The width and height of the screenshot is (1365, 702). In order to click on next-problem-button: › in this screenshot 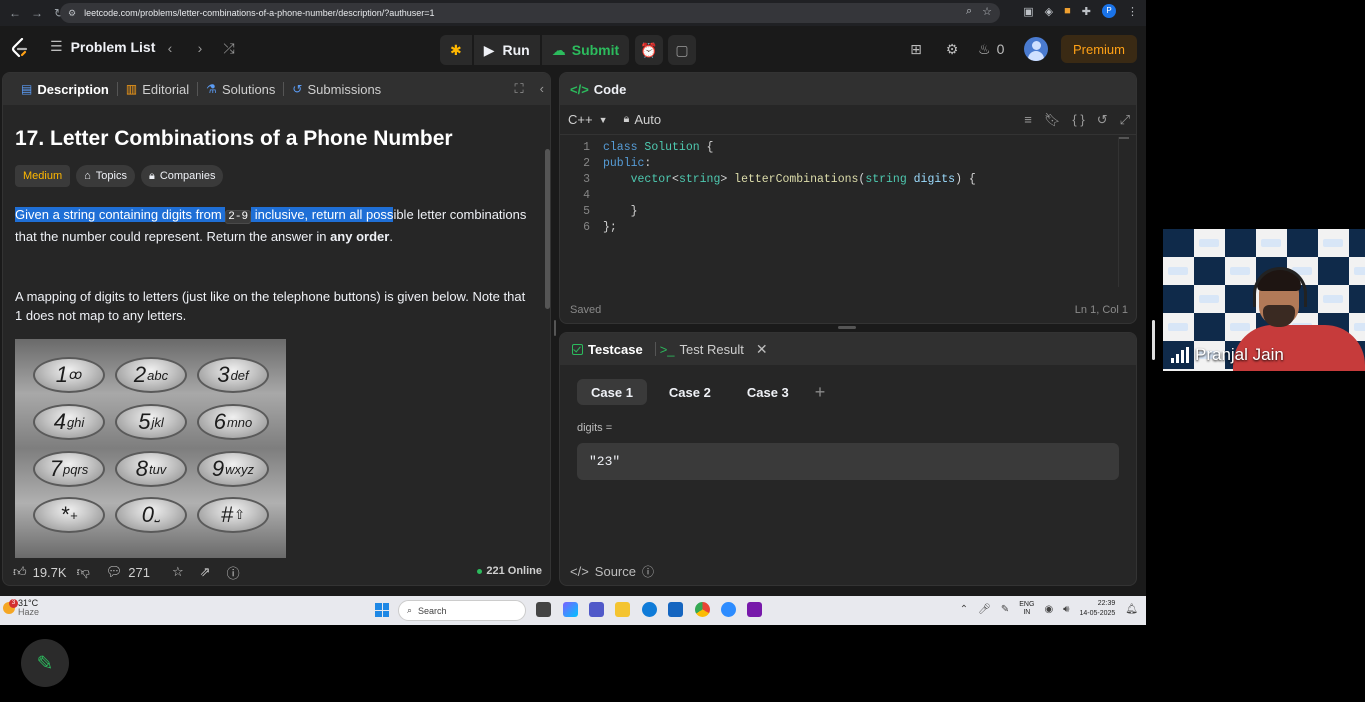, I will do `click(200, 48)`.